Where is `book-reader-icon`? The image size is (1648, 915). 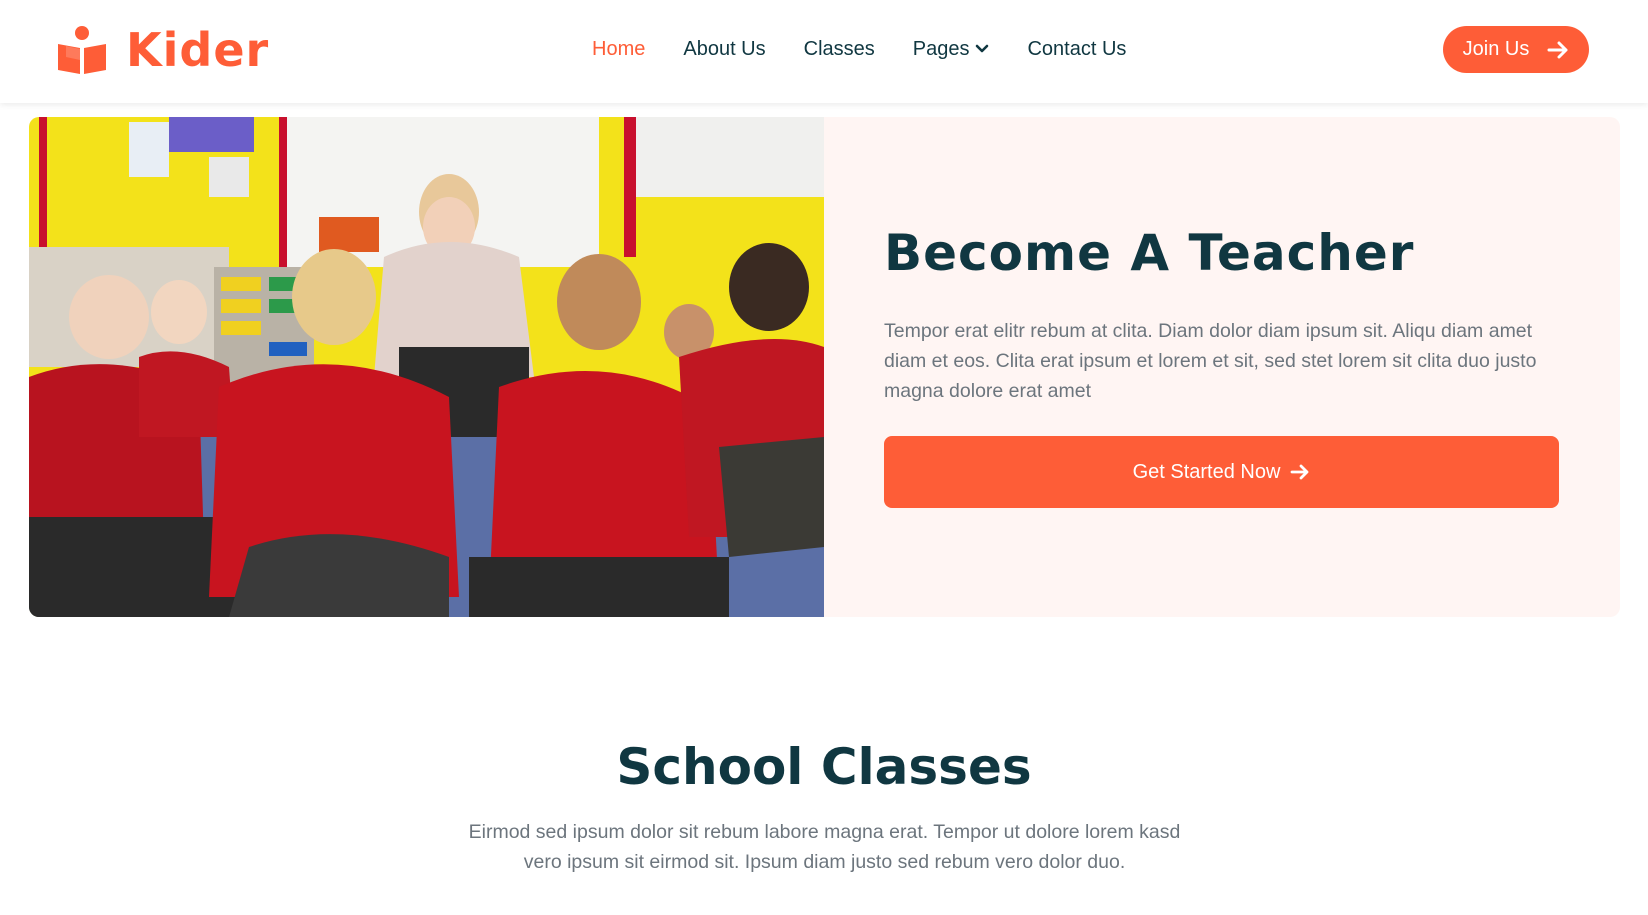
book-reader-icon is located at coordinates (82, 50).